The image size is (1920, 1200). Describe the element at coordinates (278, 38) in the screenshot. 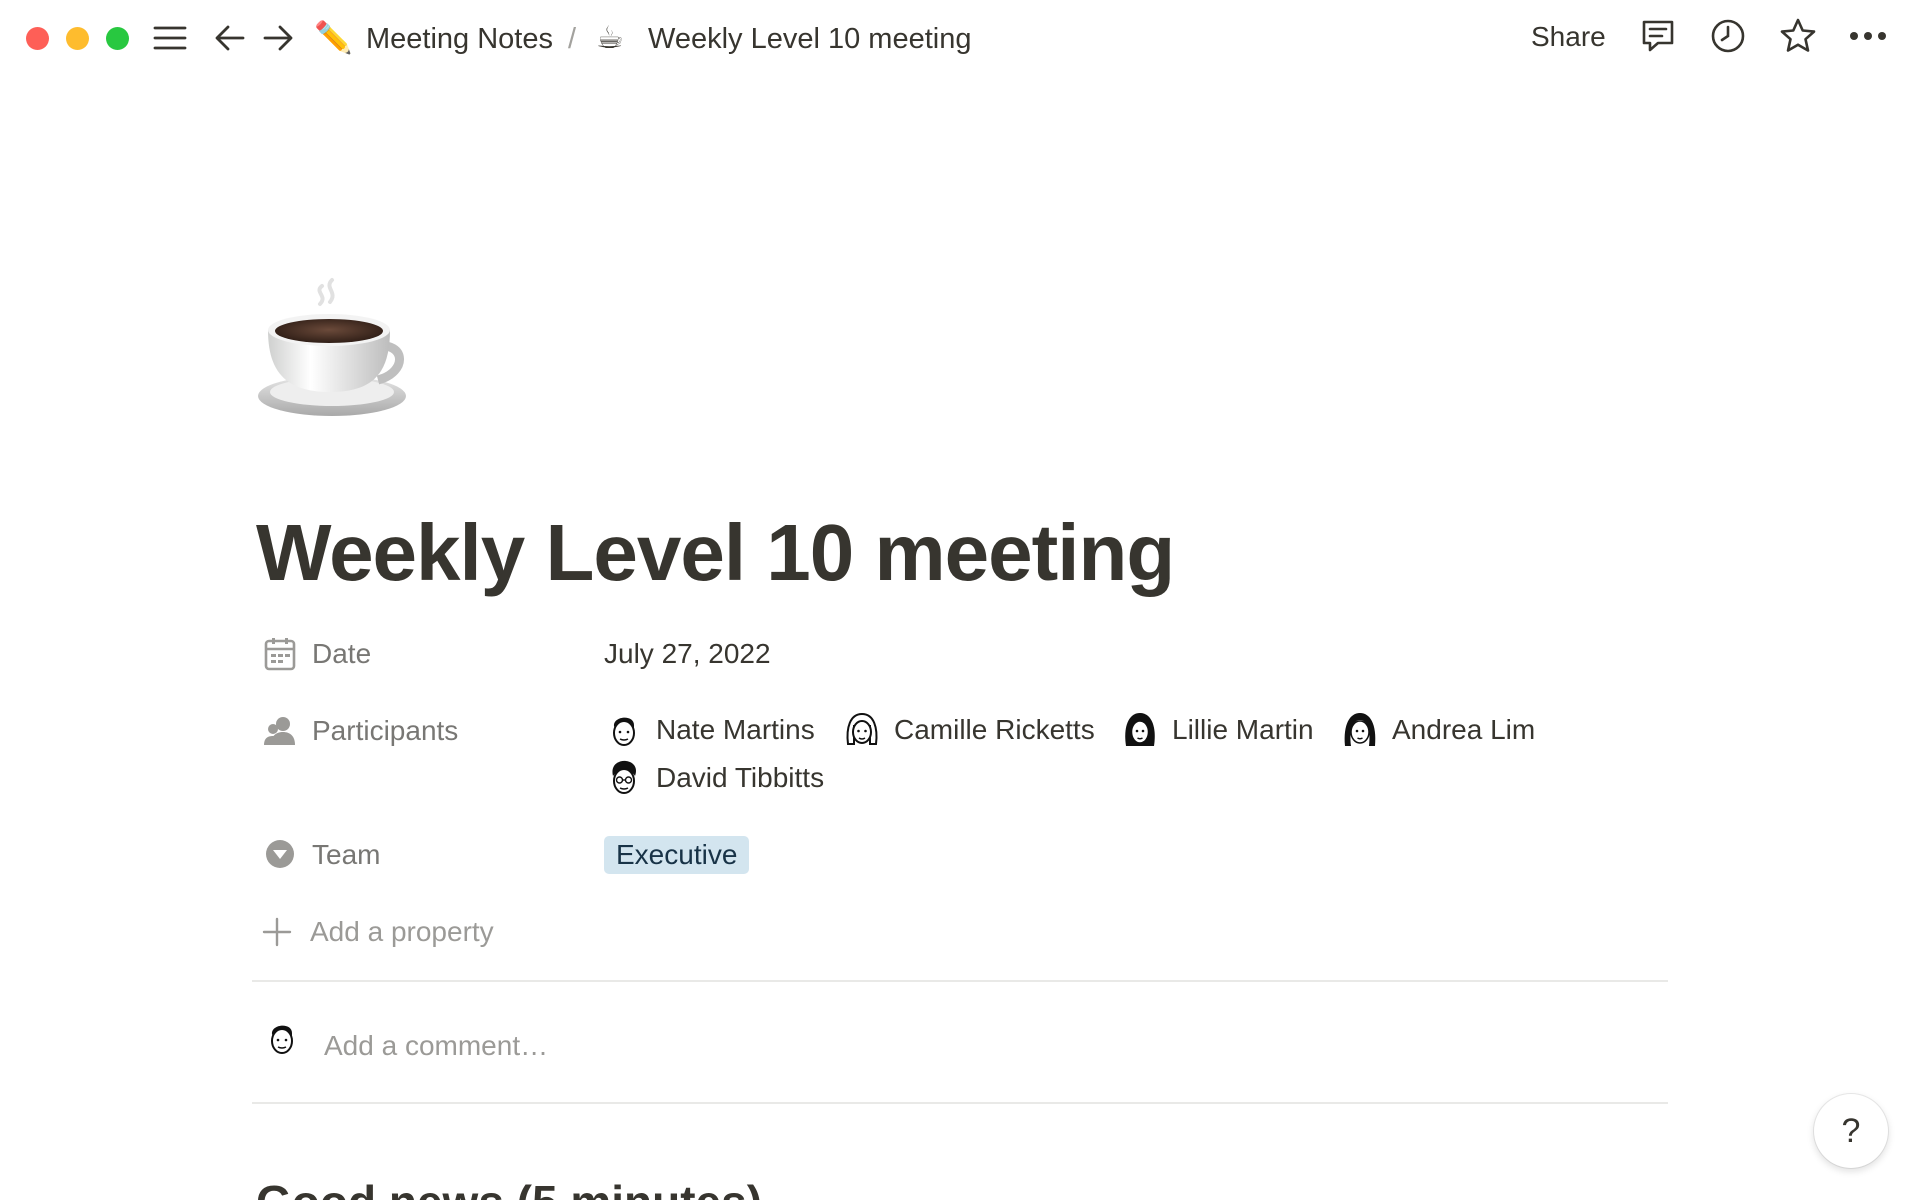

I see `forward-arrow-icon` at that location.